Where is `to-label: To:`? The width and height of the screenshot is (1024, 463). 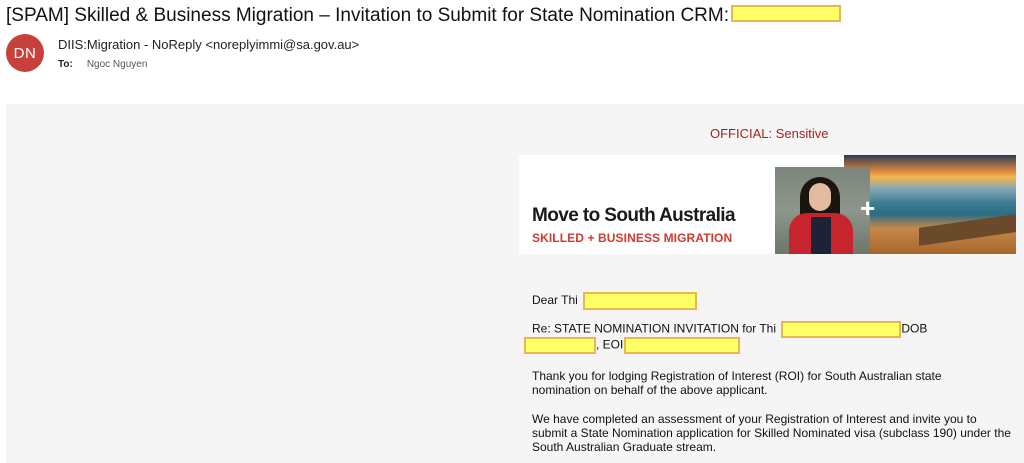
to-label: To: is located at coordinates (65, 64).